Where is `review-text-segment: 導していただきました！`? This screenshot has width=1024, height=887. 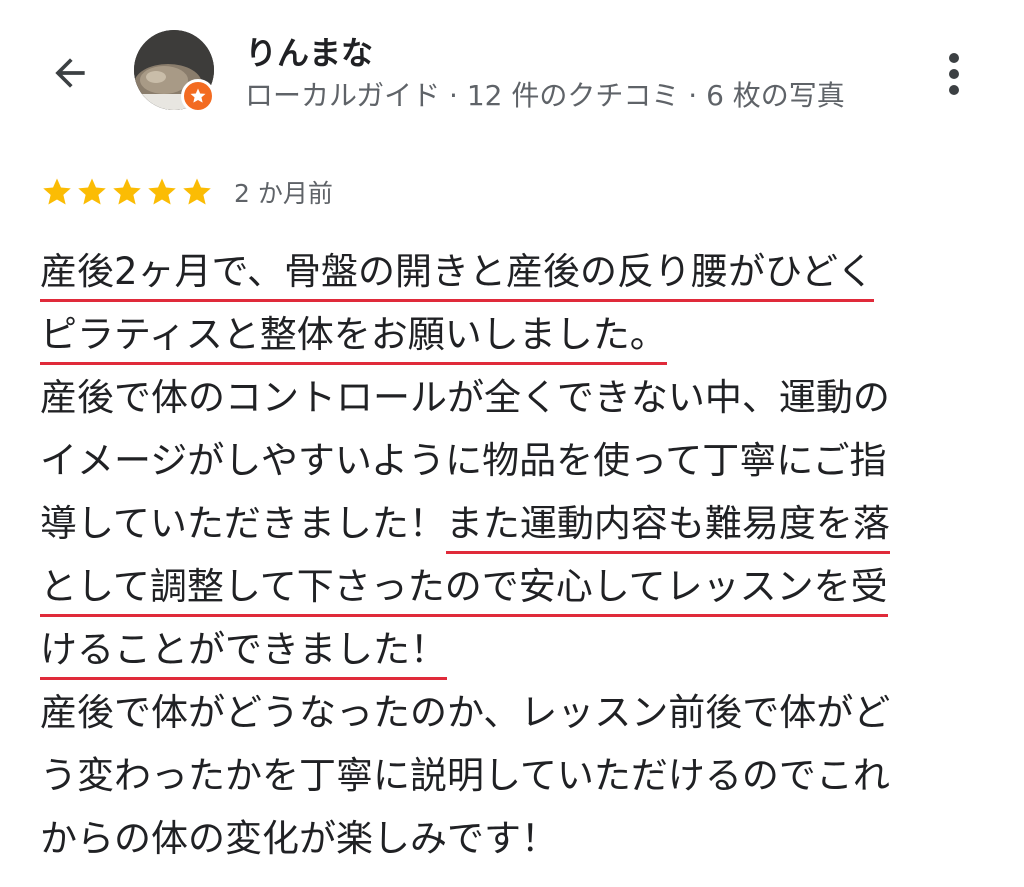 review-text-segment: 導していただきました！ is located at coordinates (243, 523).